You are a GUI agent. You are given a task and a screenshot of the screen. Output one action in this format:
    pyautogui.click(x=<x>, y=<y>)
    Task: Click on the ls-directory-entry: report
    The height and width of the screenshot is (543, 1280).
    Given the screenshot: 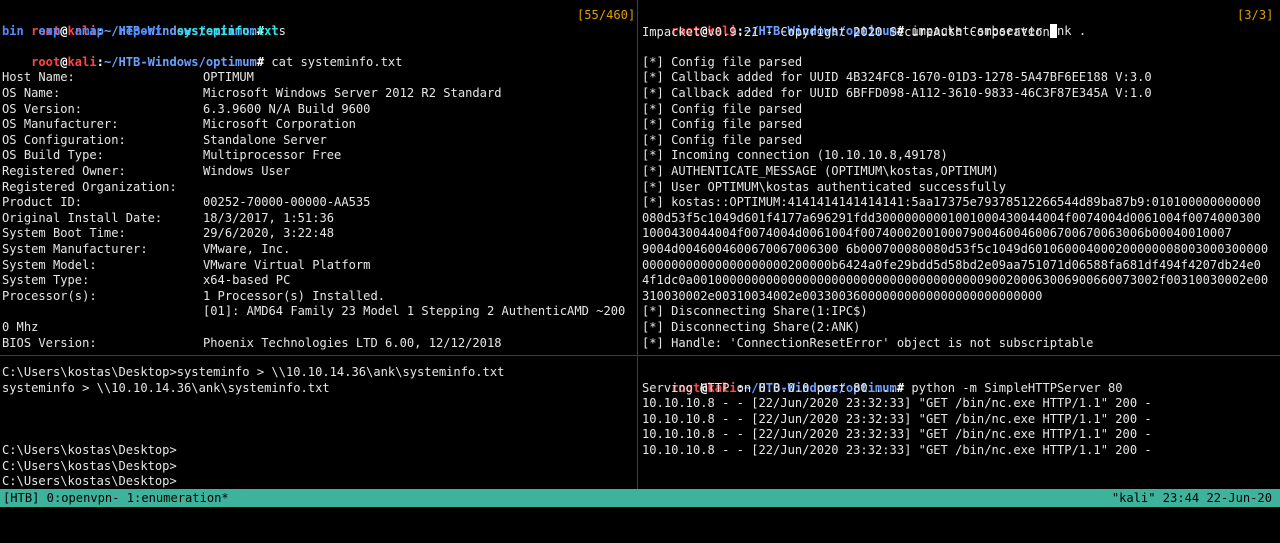 What is the action you would take?
    pyautogui.click(x=140, y=30)
    